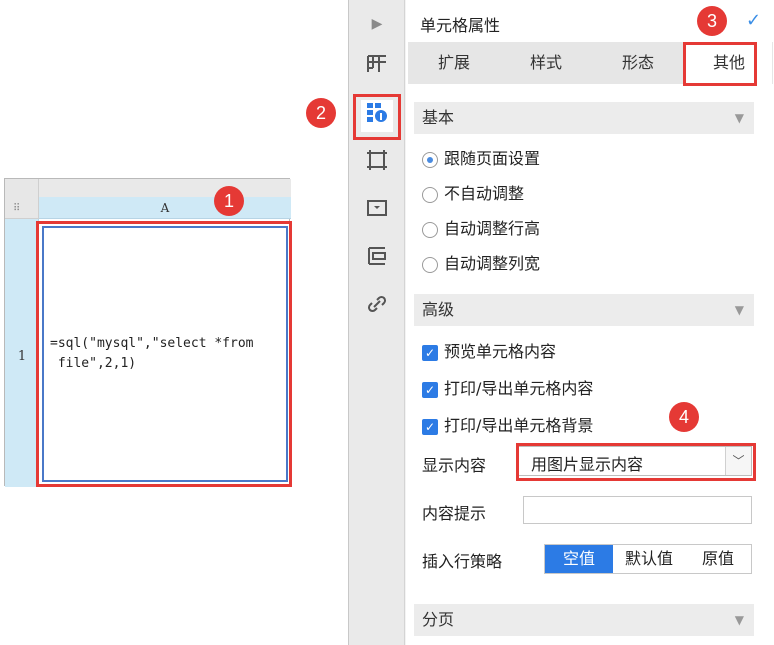 The height and width of the screenshot is (645, 774). I want to click on section-paging-title: 分页, so click(438, 619).